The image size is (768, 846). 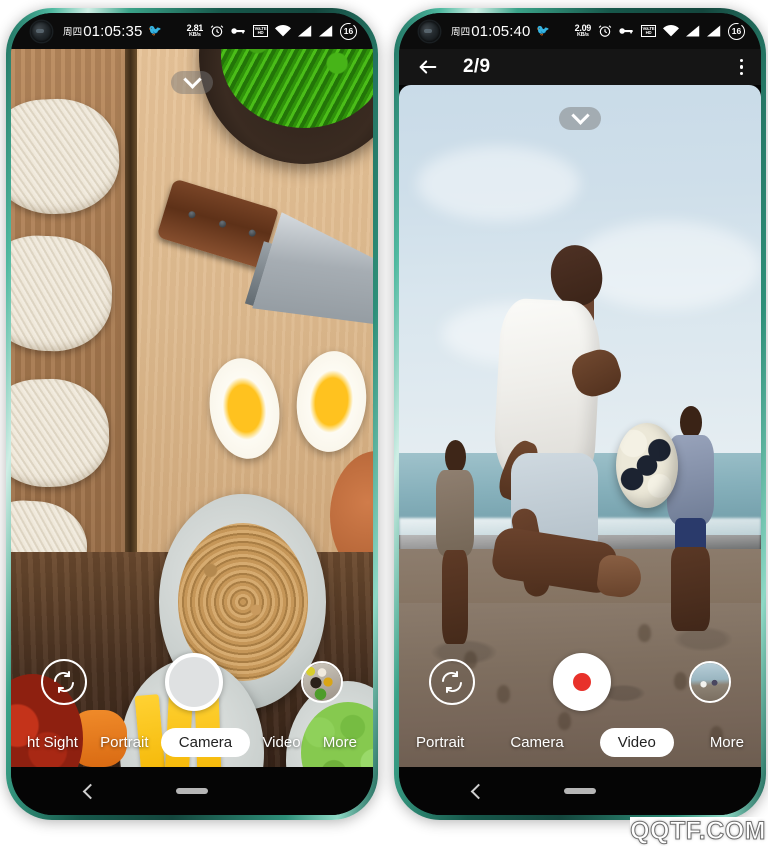 I want to click on site-watermark: QQTF.COM, so click(x=698, y=831).